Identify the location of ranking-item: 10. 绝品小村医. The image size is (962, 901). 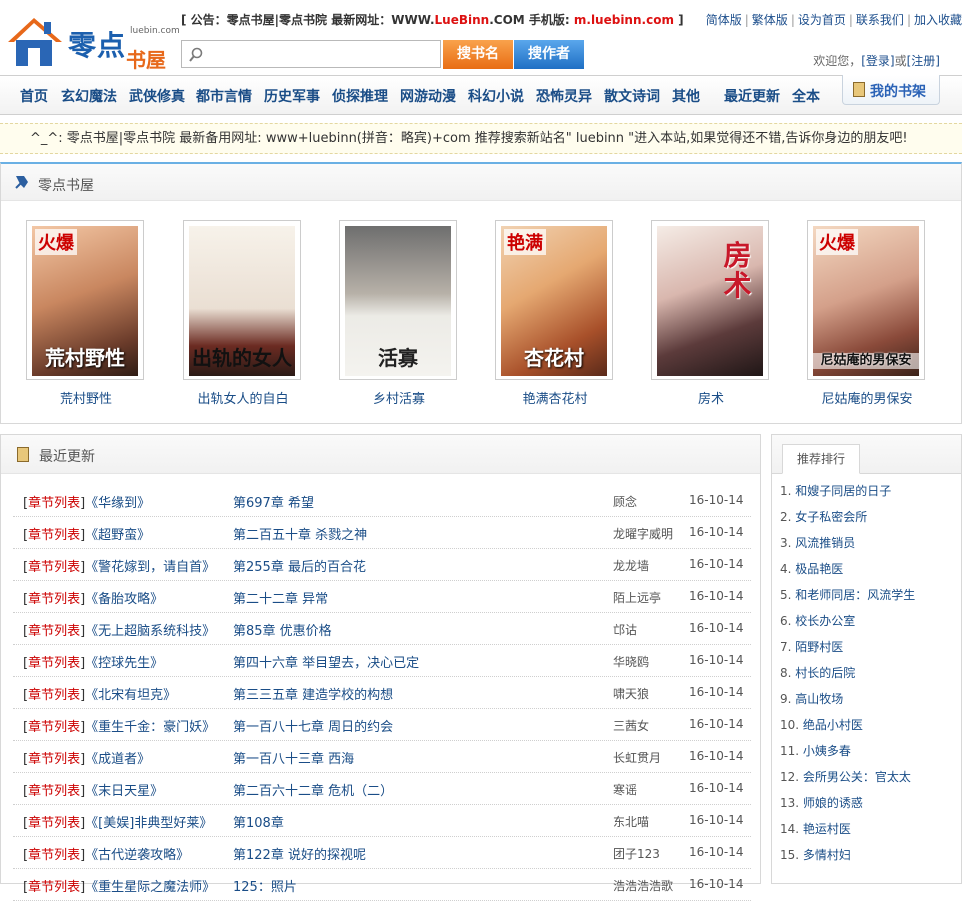
(847, 727).